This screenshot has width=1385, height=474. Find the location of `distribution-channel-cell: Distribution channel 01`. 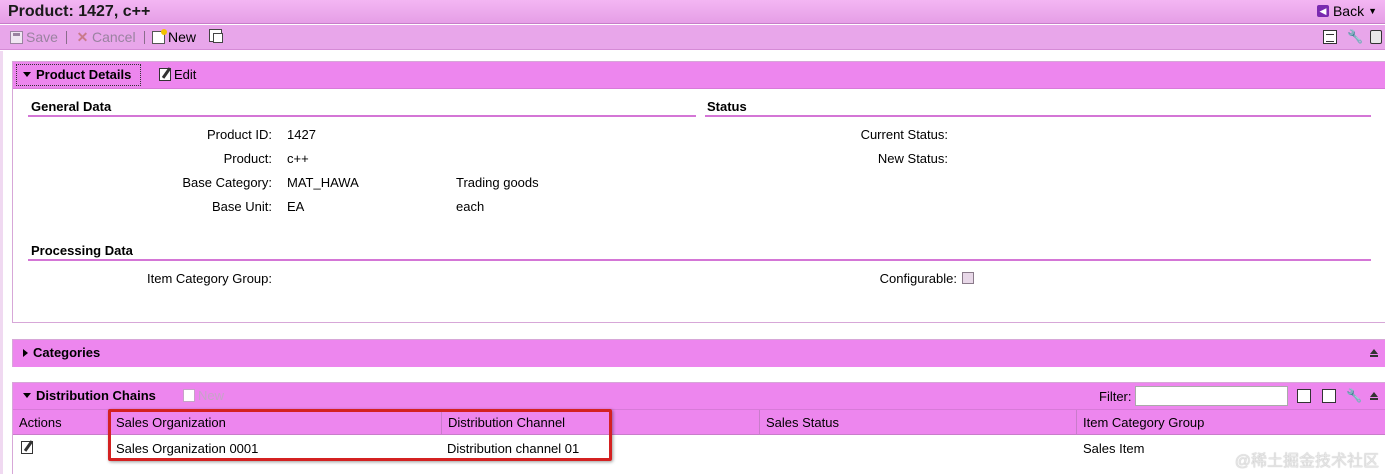

distribution-channel-cell: Distribution channel 01 is located at coordinates (513, 448).